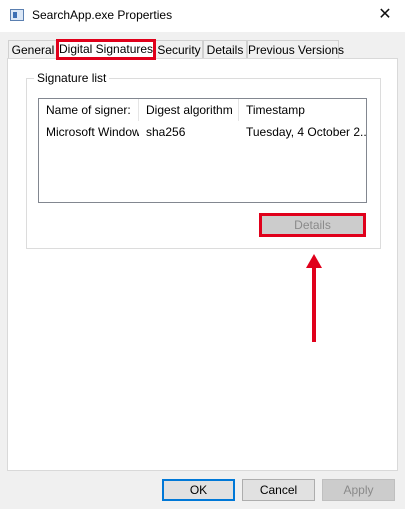  Describe the element at coordinates (189, 110) in the screenshot. I see `column-header-digest: Digest algorithm` at that location.